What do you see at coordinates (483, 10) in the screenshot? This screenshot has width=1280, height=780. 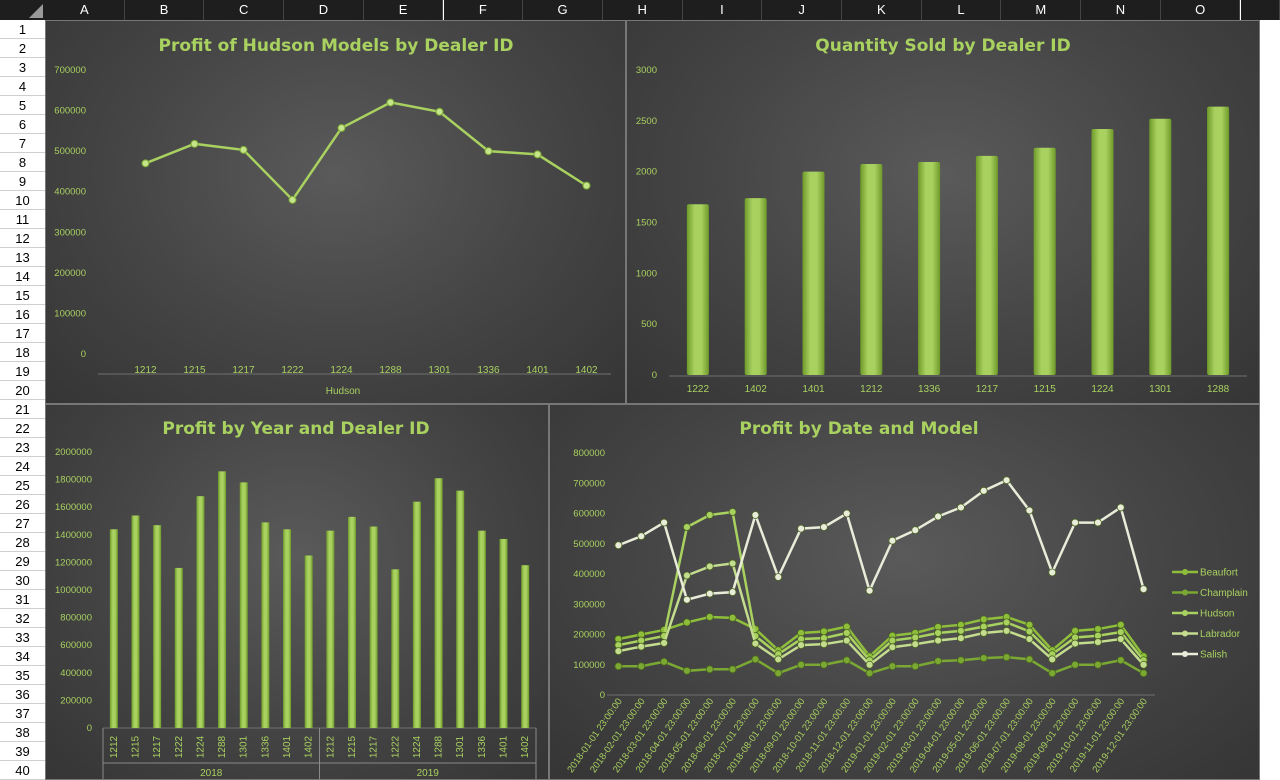 I see `column-header-F: F` at bounding box center [483, 10].